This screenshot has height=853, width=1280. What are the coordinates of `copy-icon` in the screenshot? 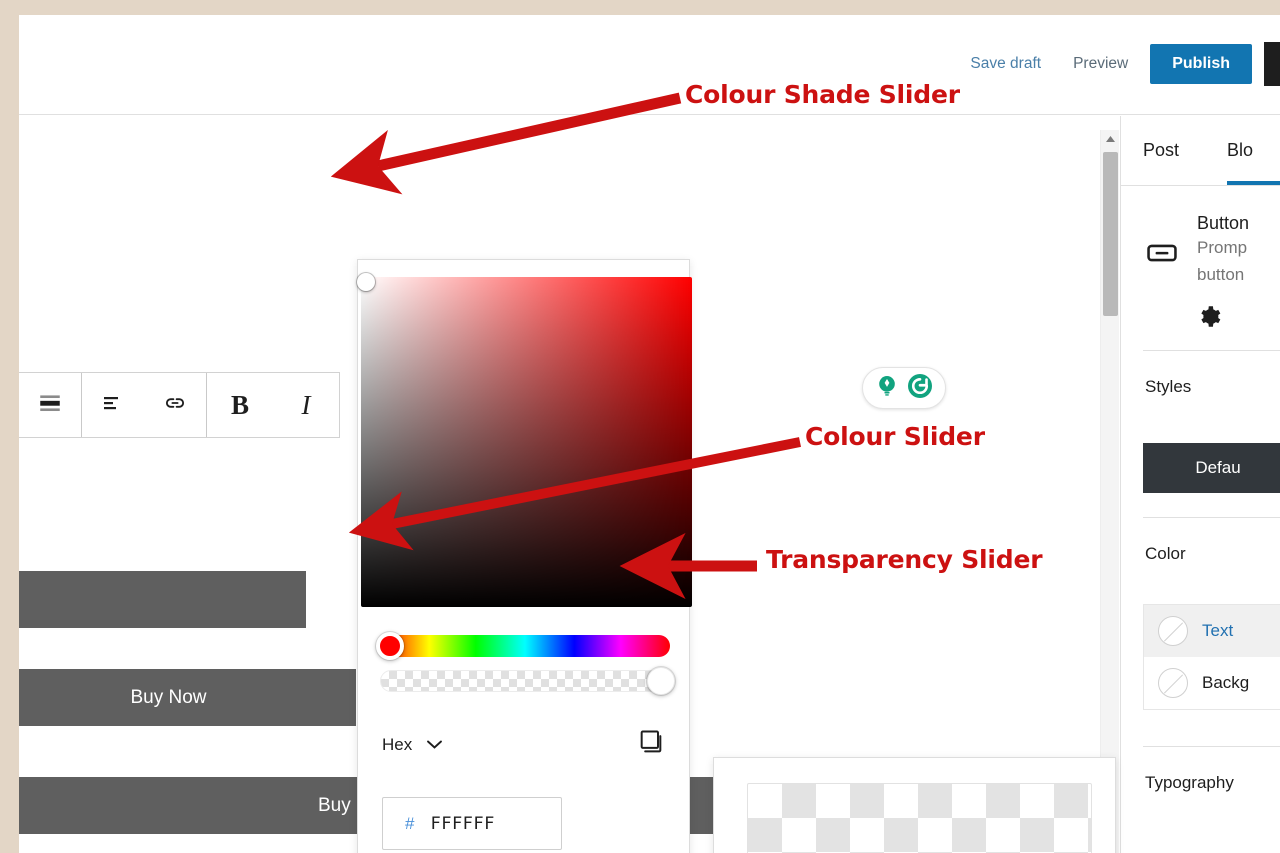 It's located at (651, 744).